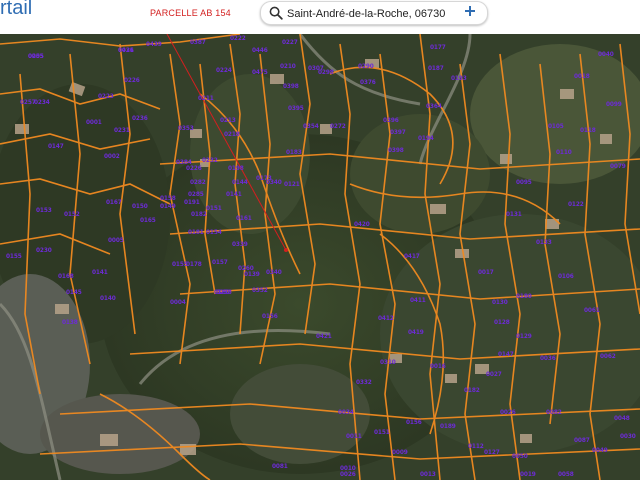  Describe the element at coordinates (388, 363) in the screenshot. I see `parcel-number-label: 0310` at that location.